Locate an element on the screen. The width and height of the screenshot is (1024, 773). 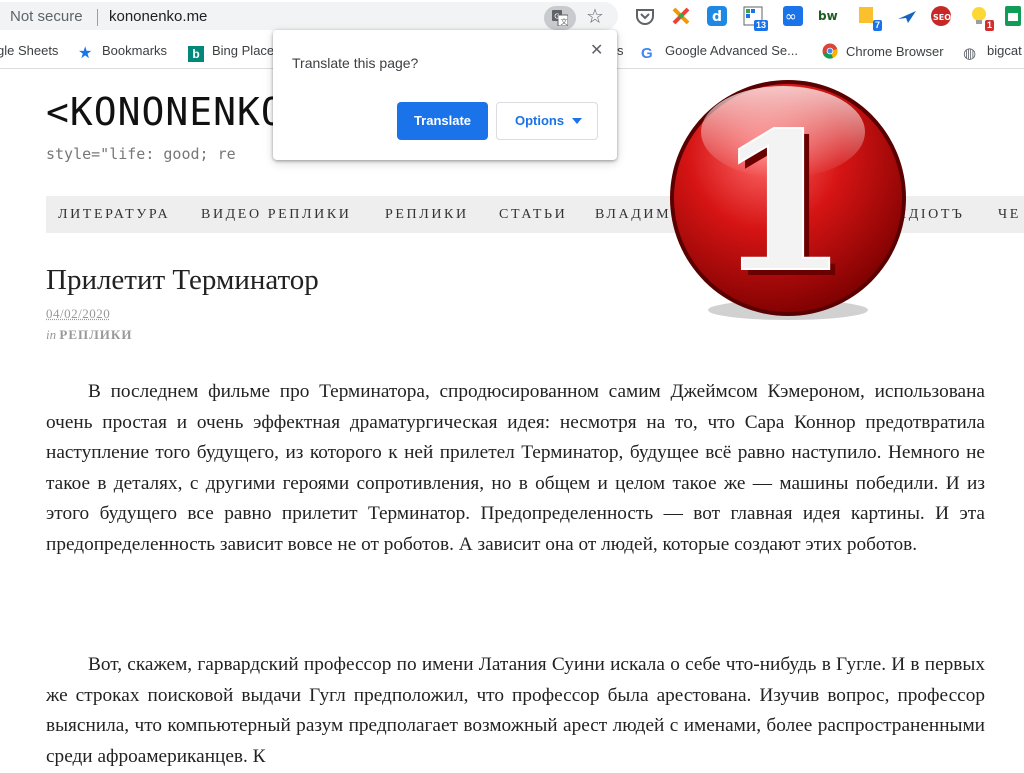
svg-text: 文 is located at coordinates (564, 21).